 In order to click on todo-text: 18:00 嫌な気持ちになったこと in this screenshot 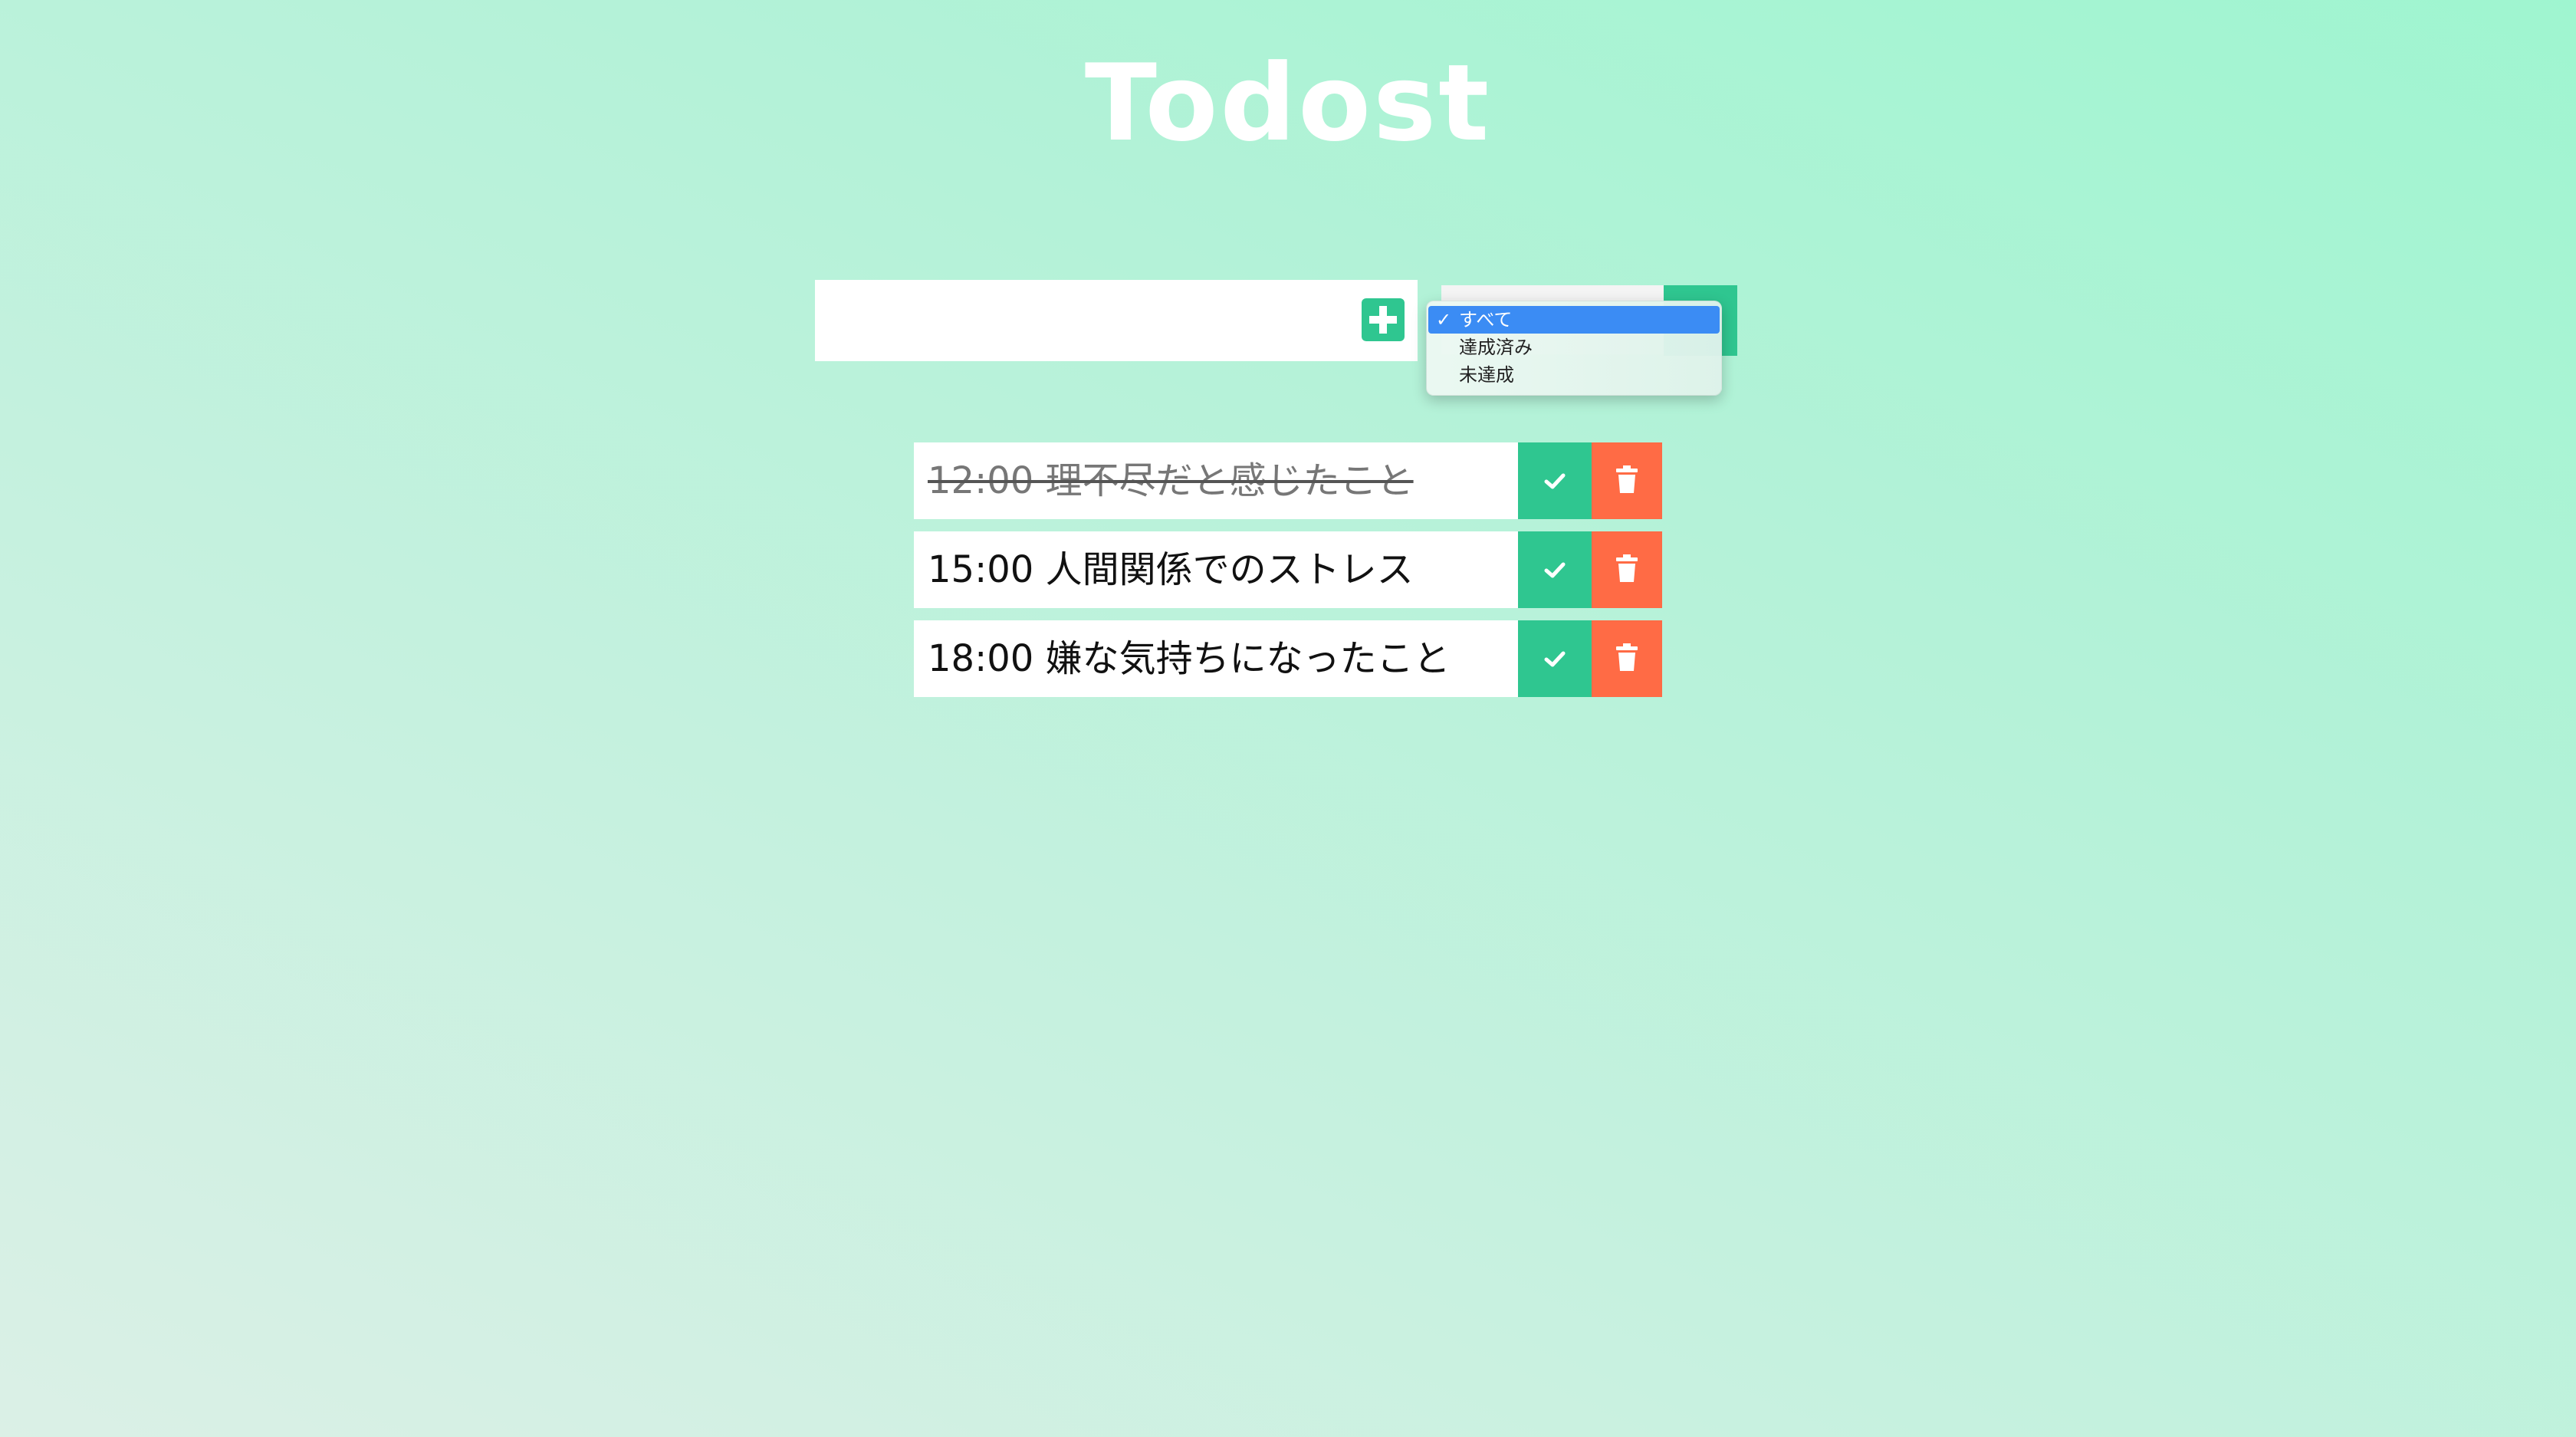, I will do `click(1216, 658)`.